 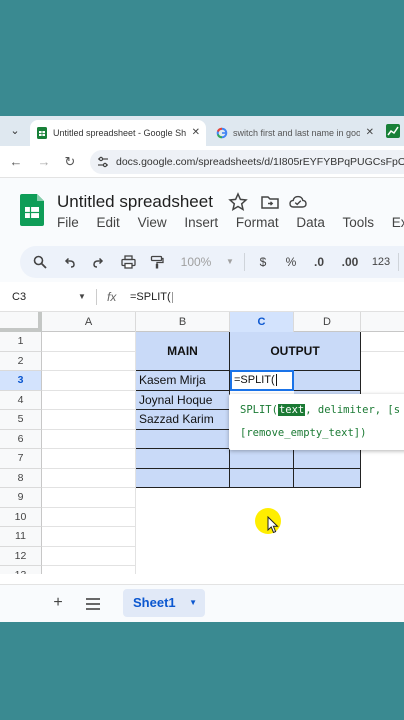 I want to click on active-cell-c3: =SPLIT(, so click(x=262, y=380).